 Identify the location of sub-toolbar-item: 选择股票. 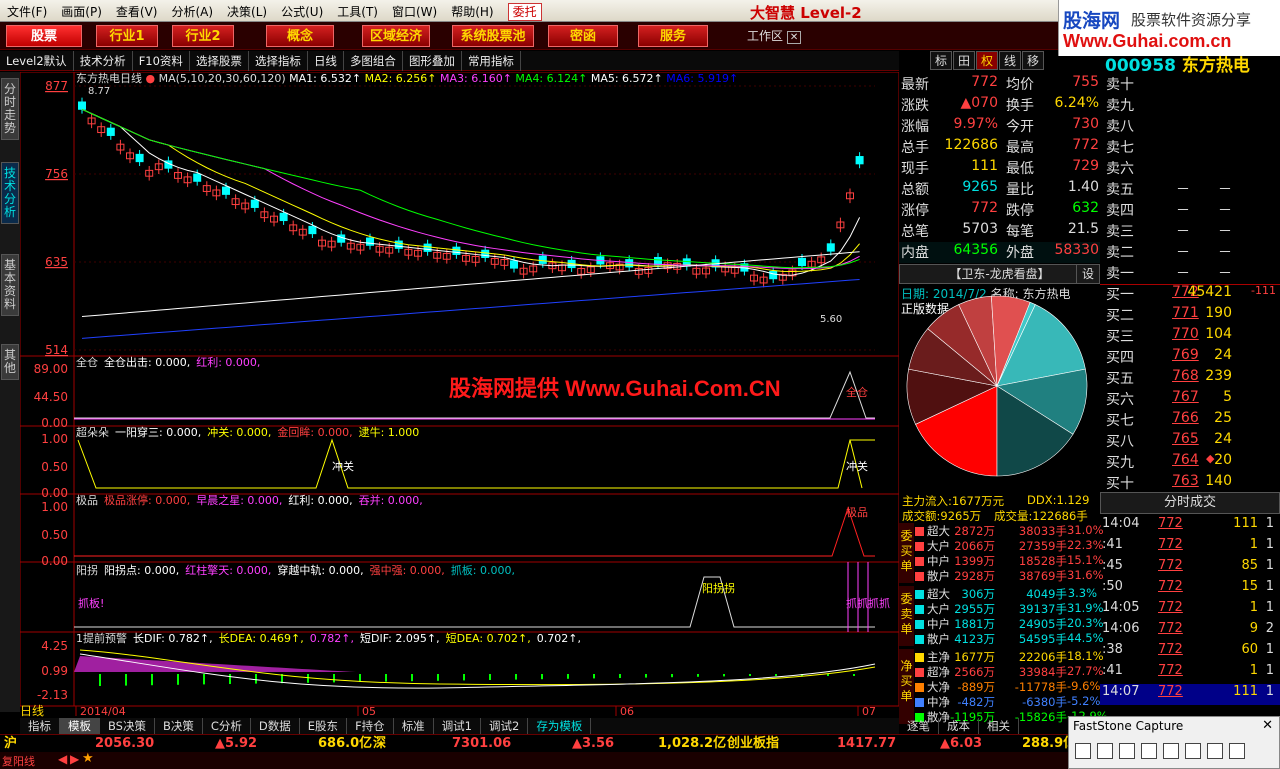
(219, 61).